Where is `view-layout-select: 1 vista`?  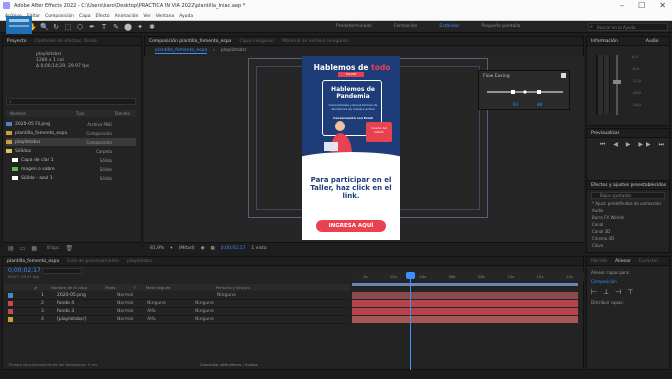 view-layout-select: 1 vista is located at coordinates (258, 248).